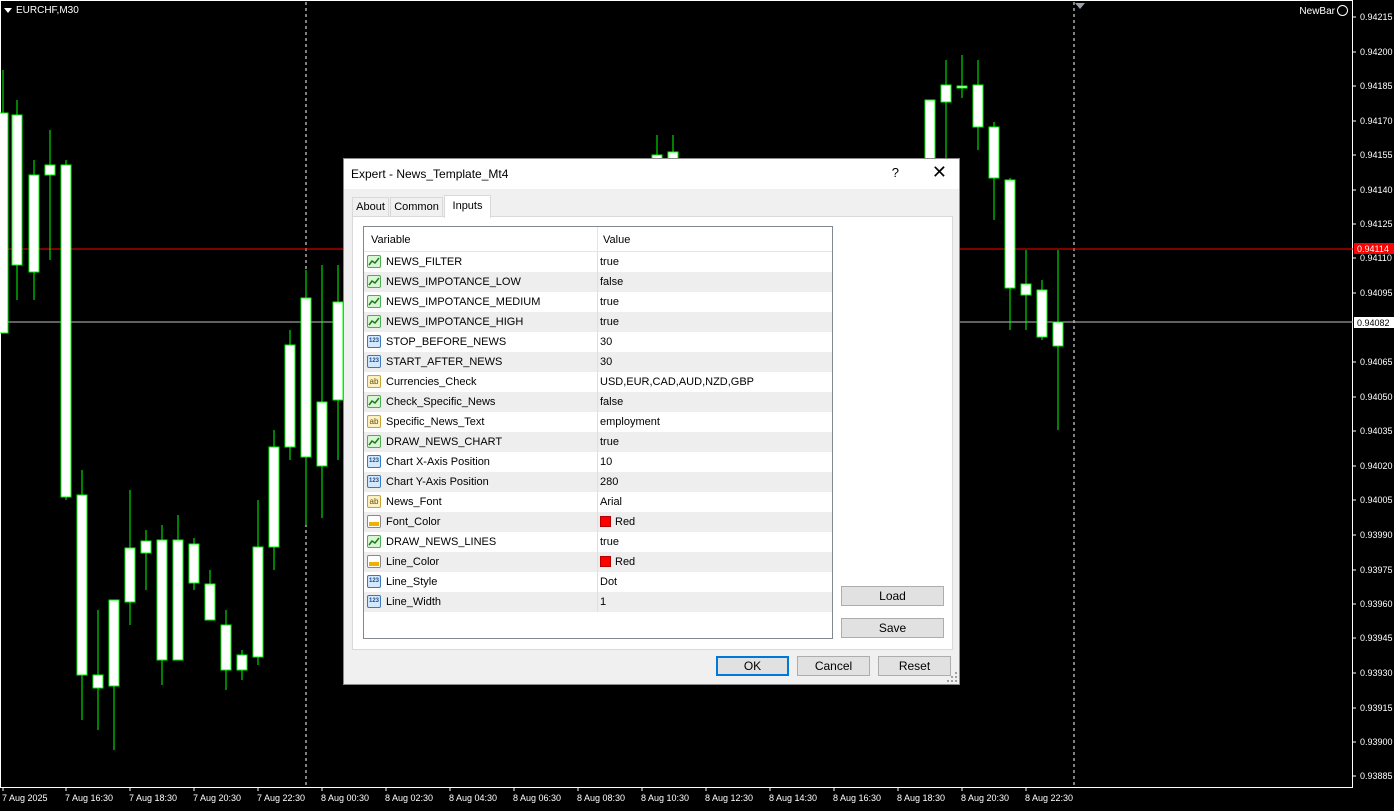 This screenshot has width=1394, height=811. I want to click on close-button: ✕, so click(939, 172).